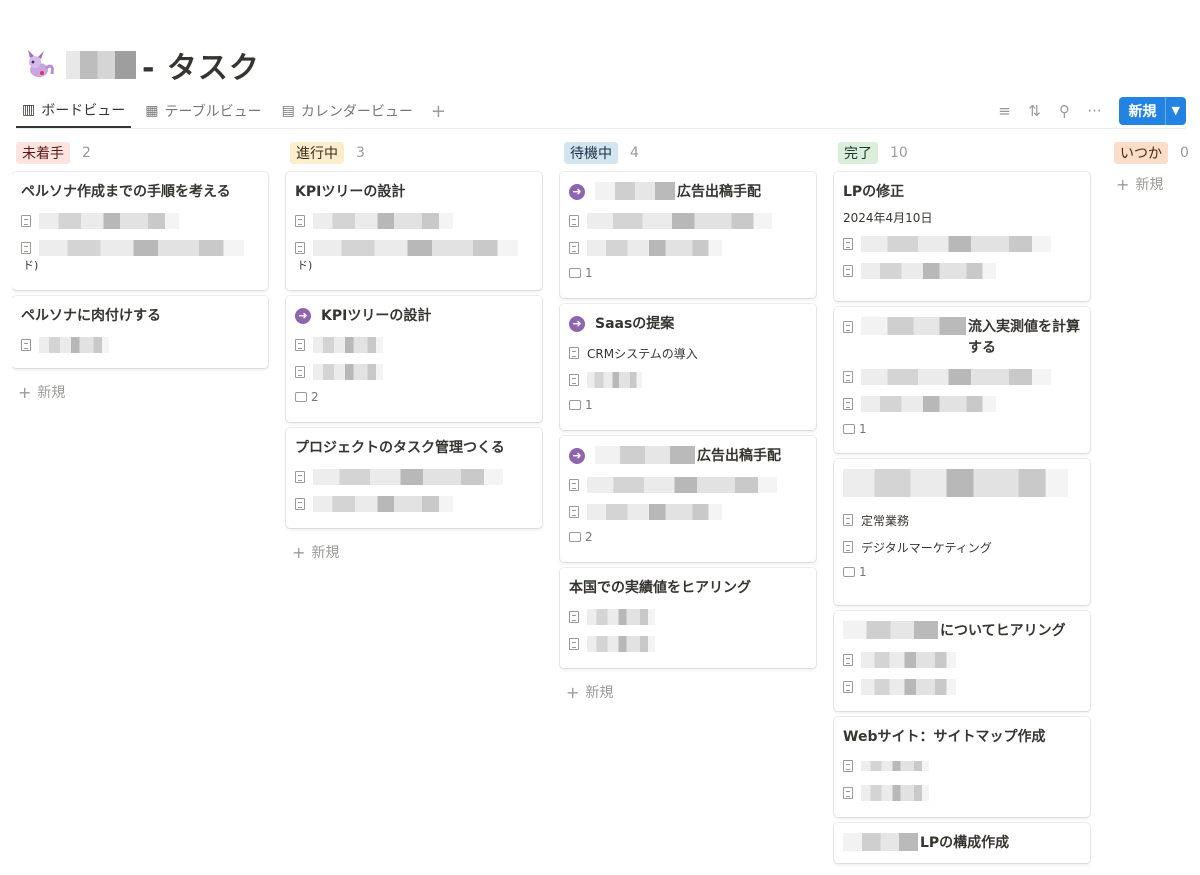 The height and width of the screenshot is (875, 1200). Describe the element at coordinates (347, 111) in the screenshot. I see `tab-calendar-view: ▤ カレンダービュー` at that location.